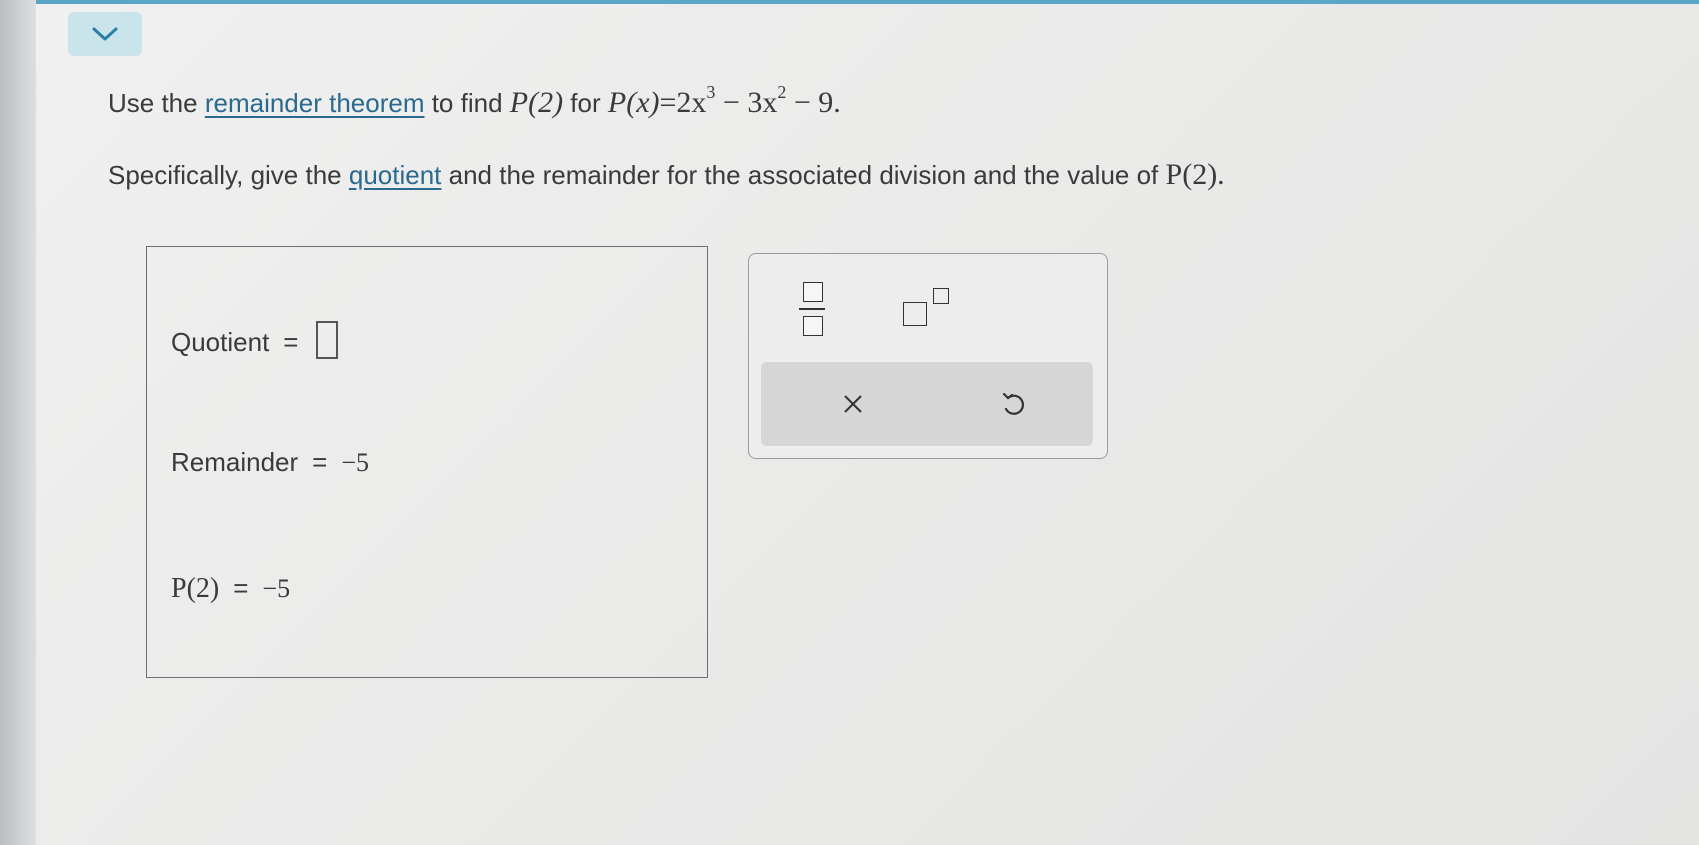 This screenshot has width=1699, height=845. Describe the element at coordinates (812, 308) in the screenshot. I see `fraction-button` at that location.